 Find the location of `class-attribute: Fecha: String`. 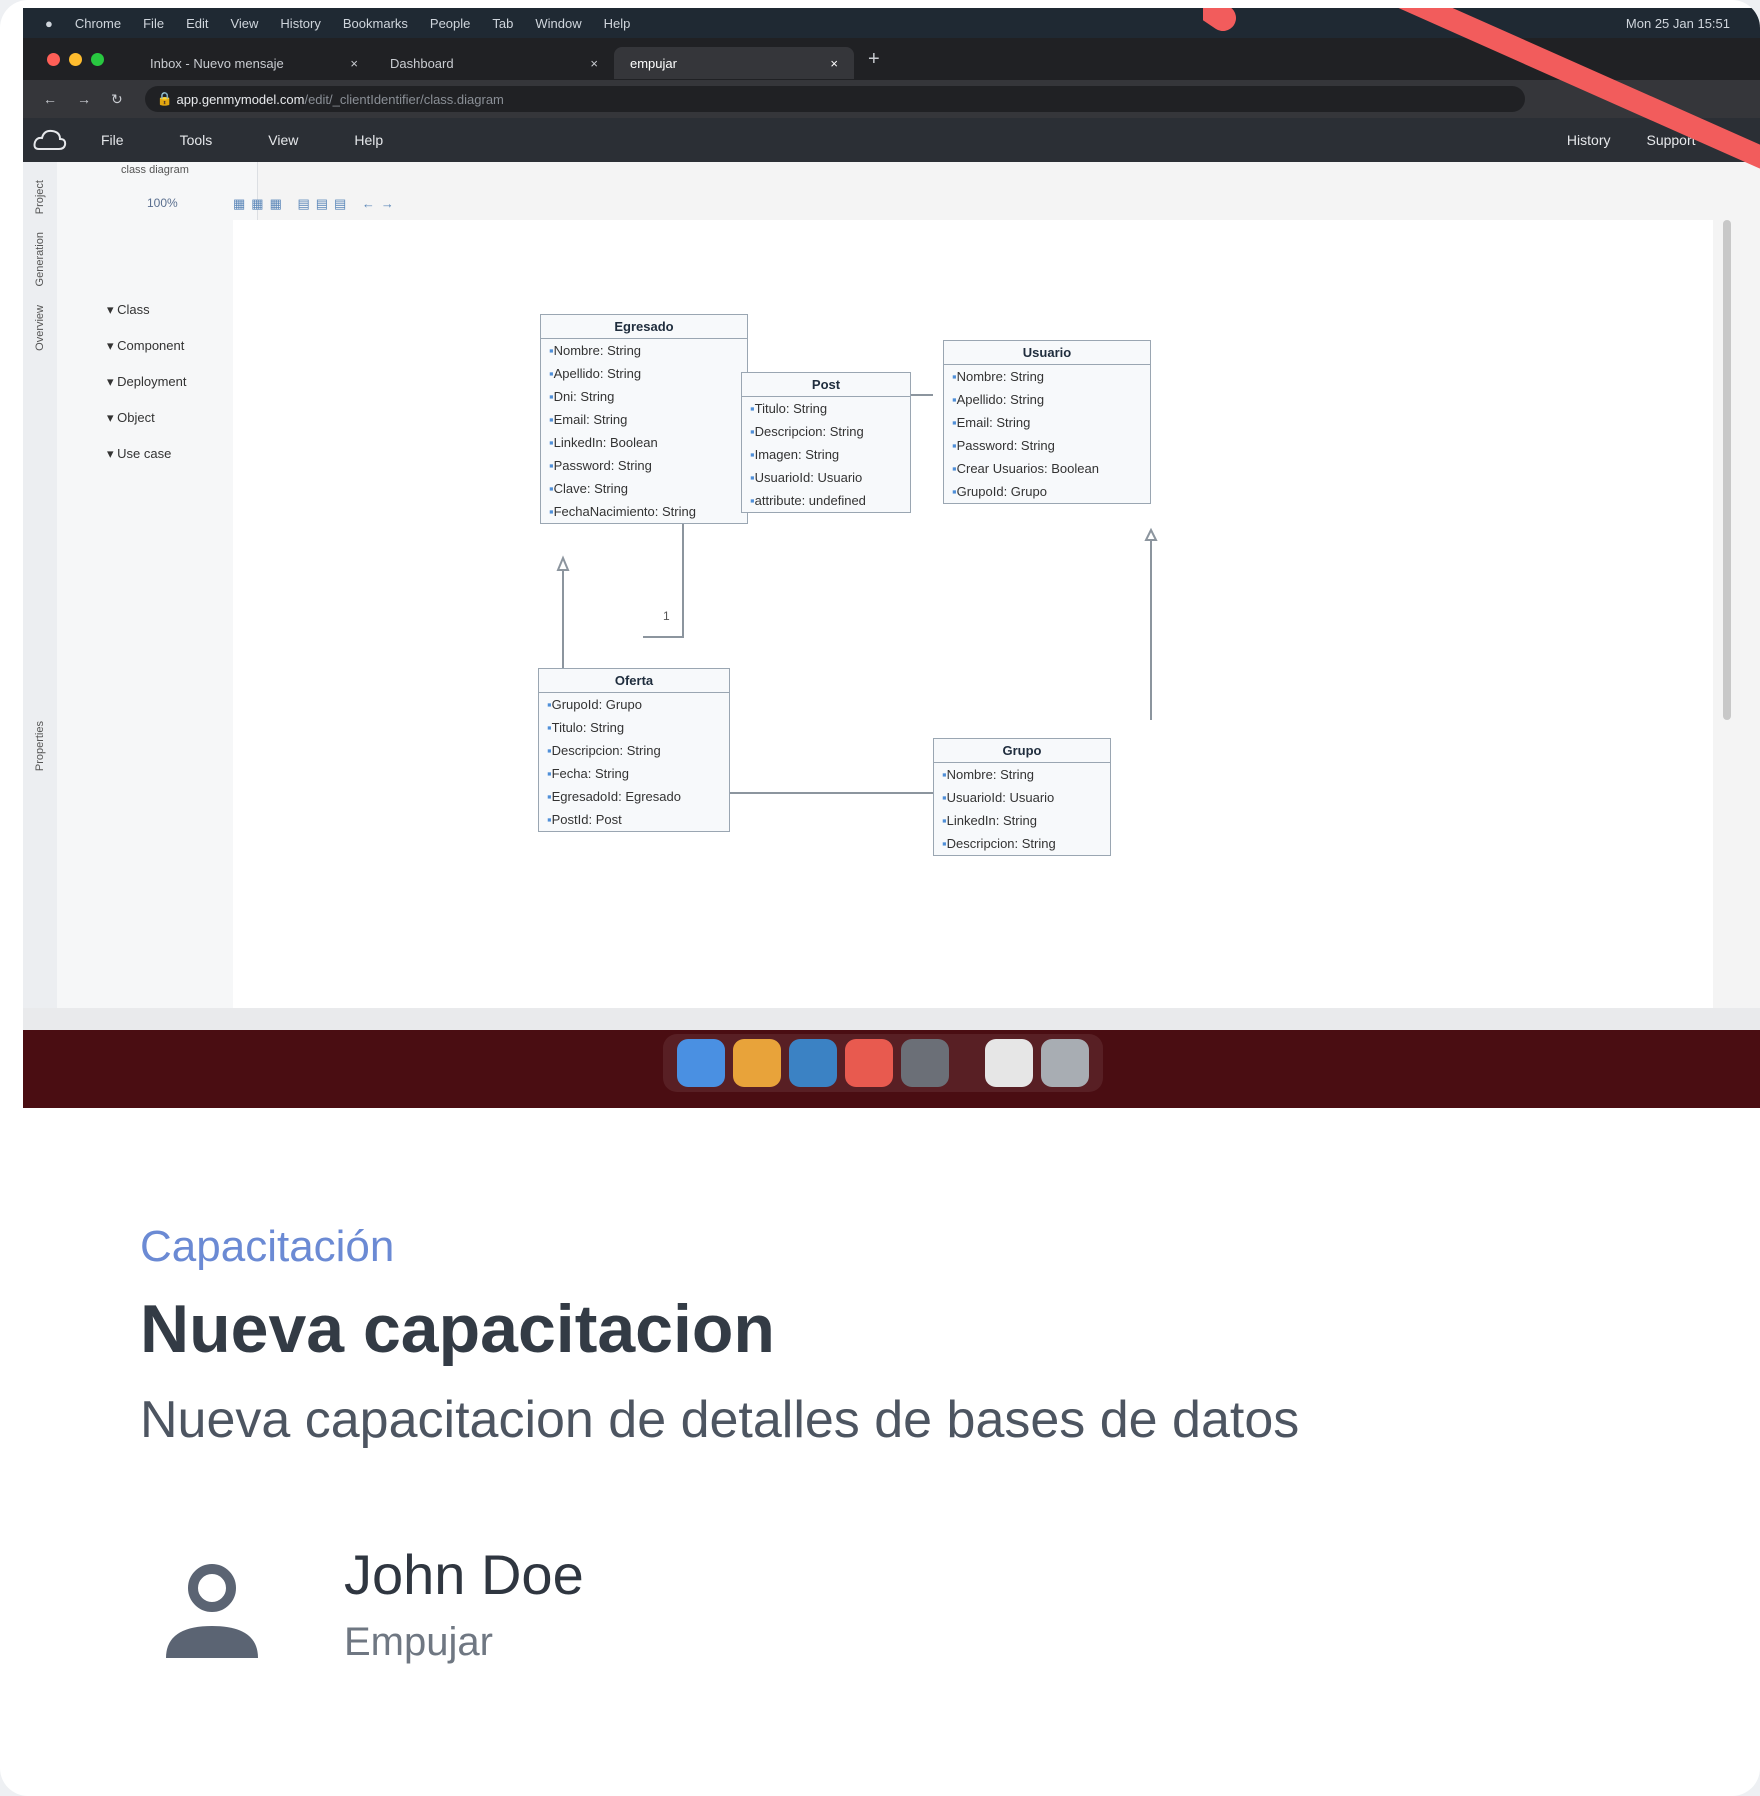

class-attribute: Fecha: String is located at coordinates (634, 773).